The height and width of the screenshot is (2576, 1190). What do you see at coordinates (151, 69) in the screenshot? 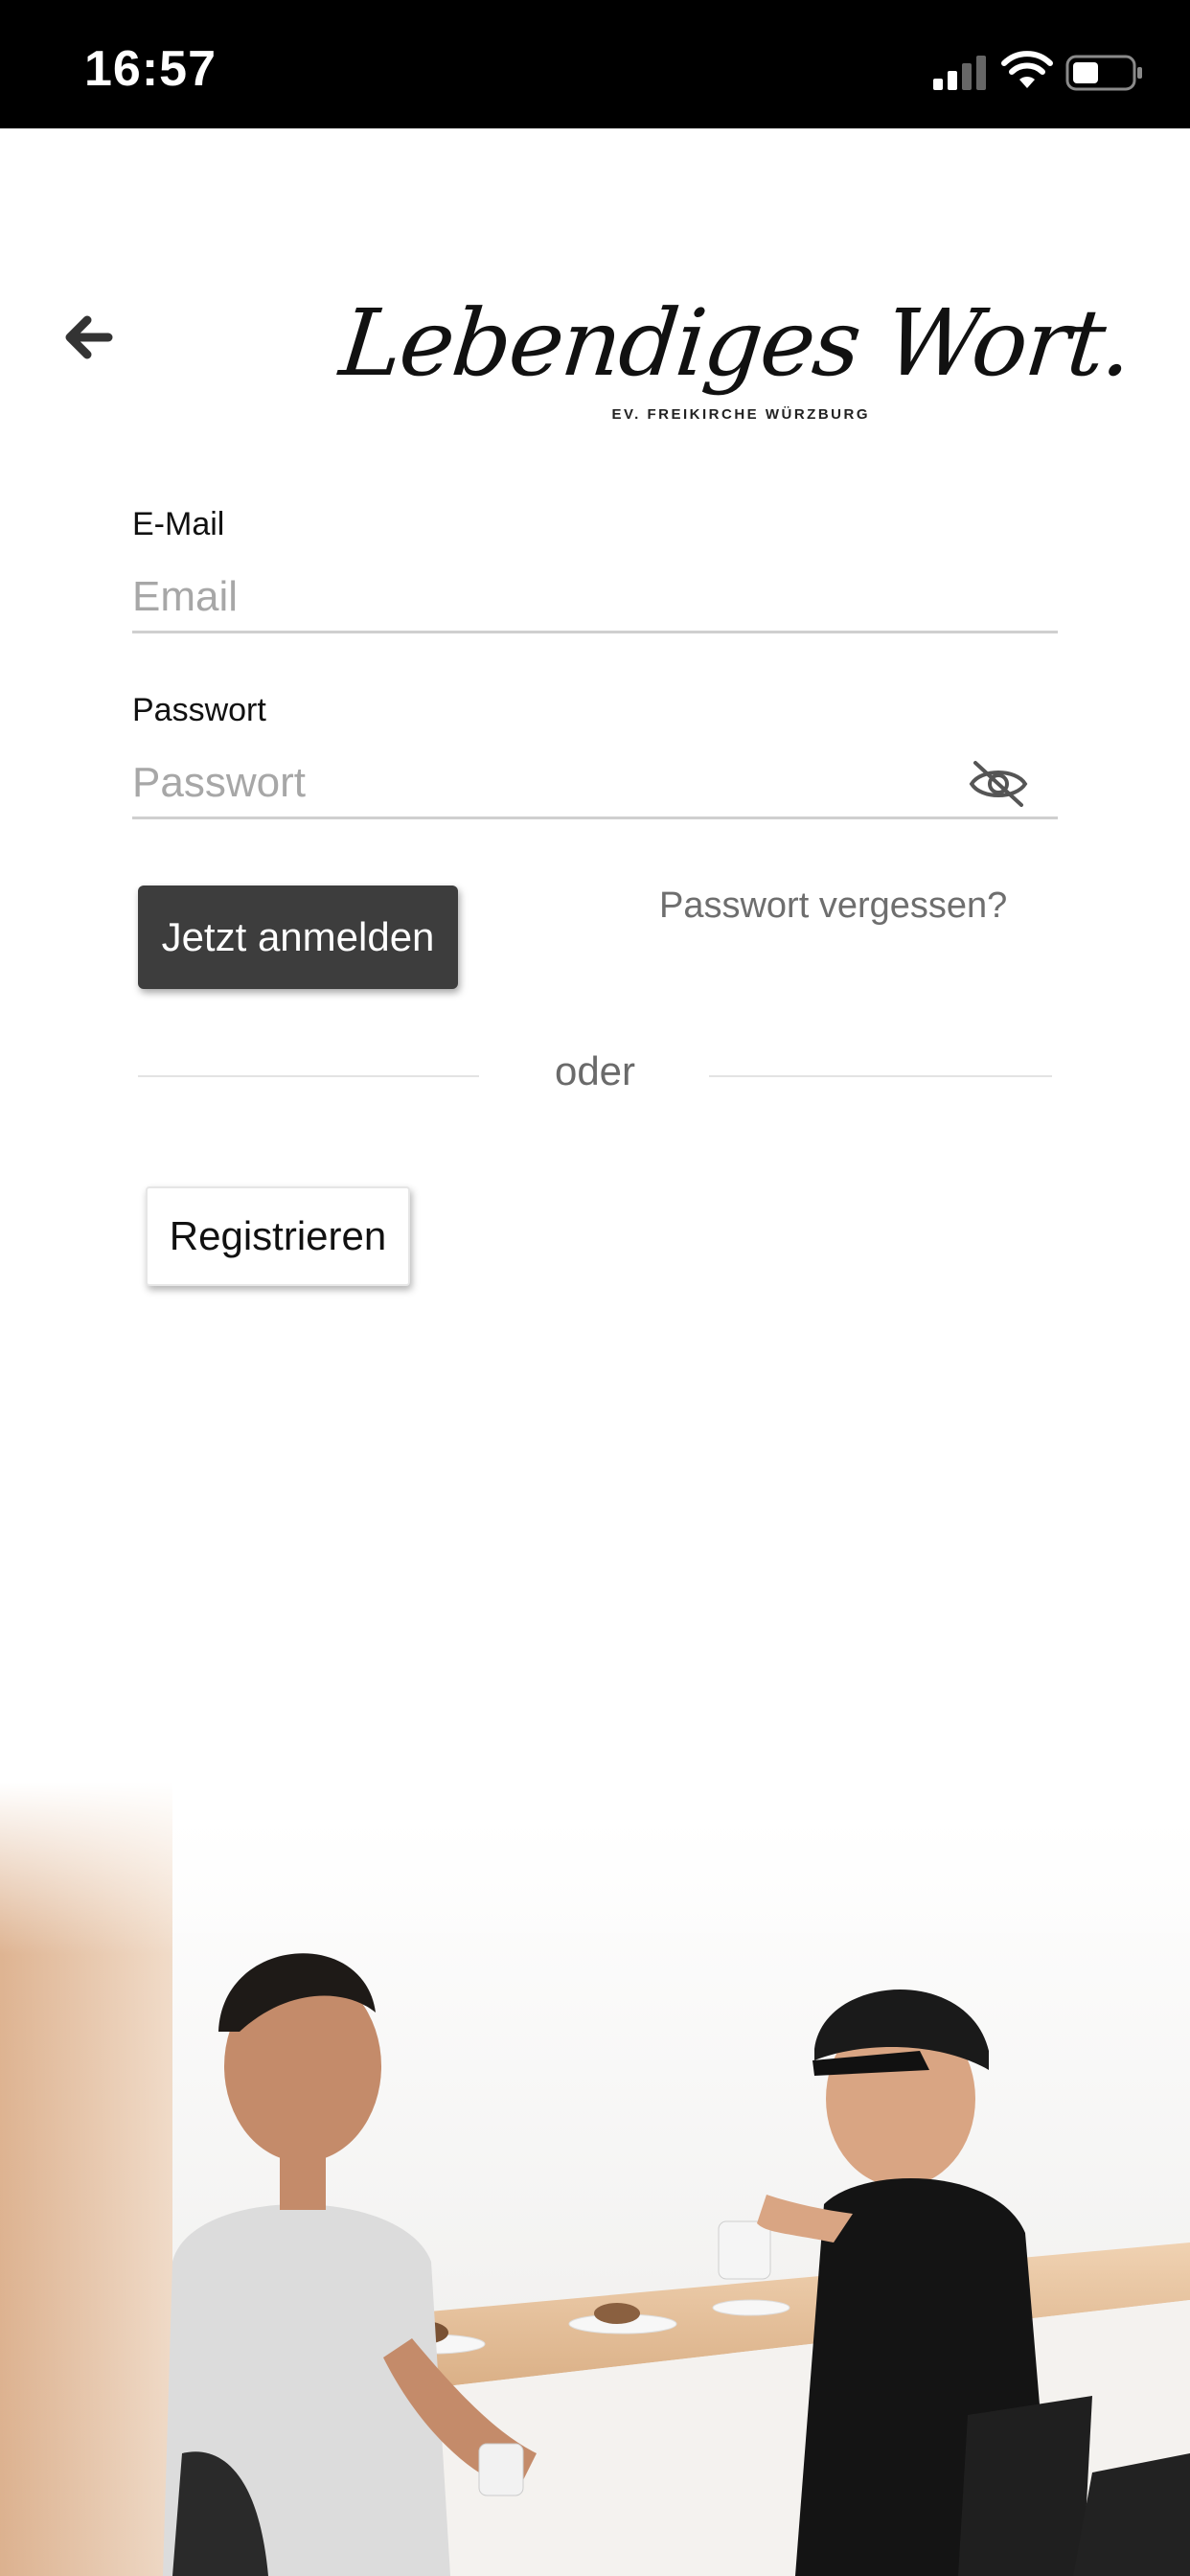
I see `status-time: 16:57` at bounding box center [151, 69].